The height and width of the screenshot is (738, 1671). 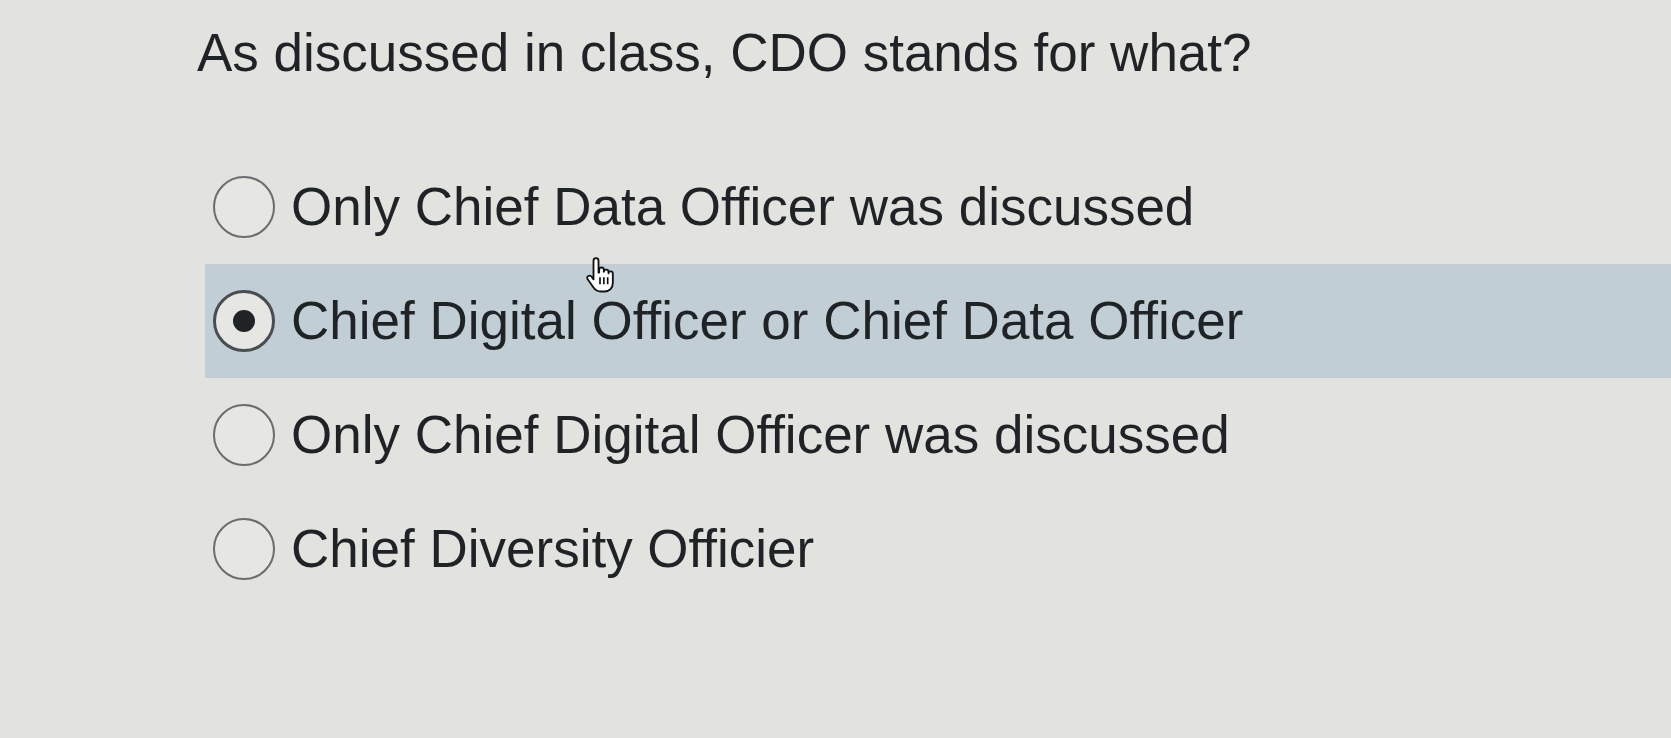 What do you see at coordinates (767, 321) in the screenshot?
I see `option-text: Chief Digital Officer or Chief Data Officer` at bounding box center [767, 321].